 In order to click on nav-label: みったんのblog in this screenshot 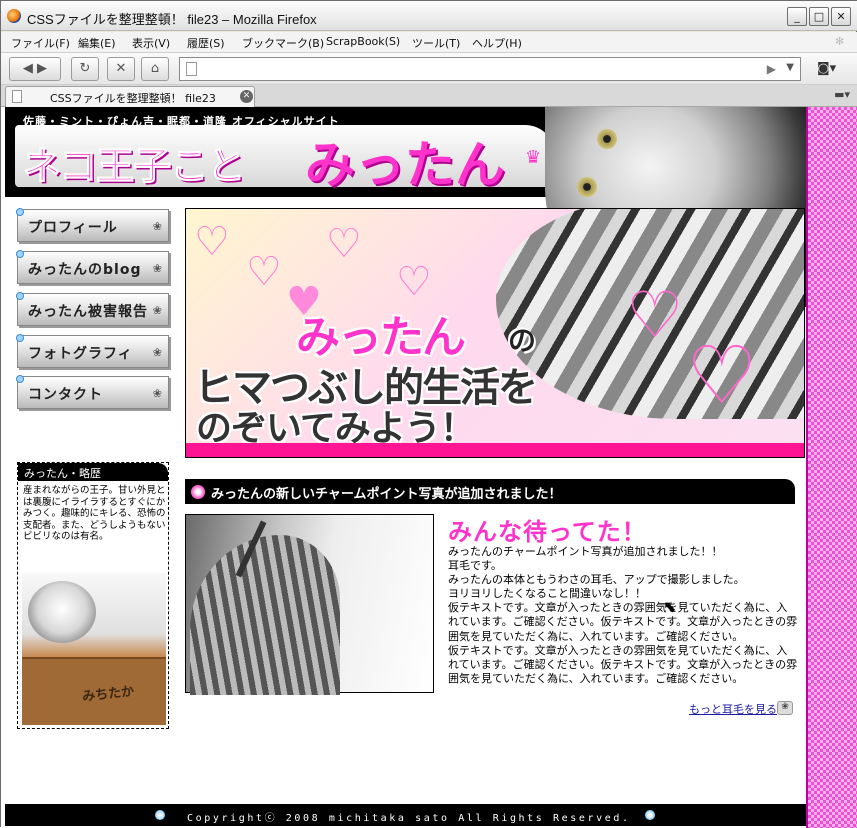, I will do `click(85, 270)`.